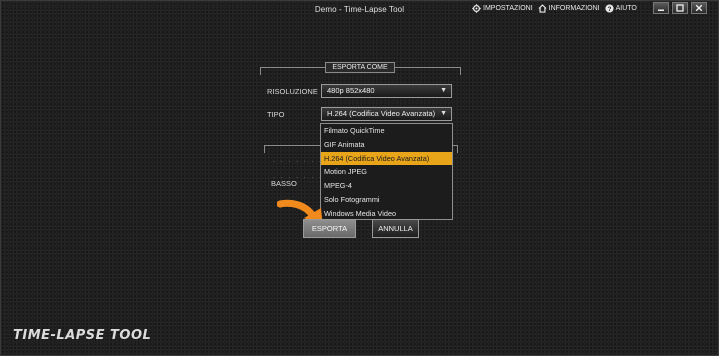  I want to click on resolution-select: 480p 852x480 ▼, so click(386, 91).